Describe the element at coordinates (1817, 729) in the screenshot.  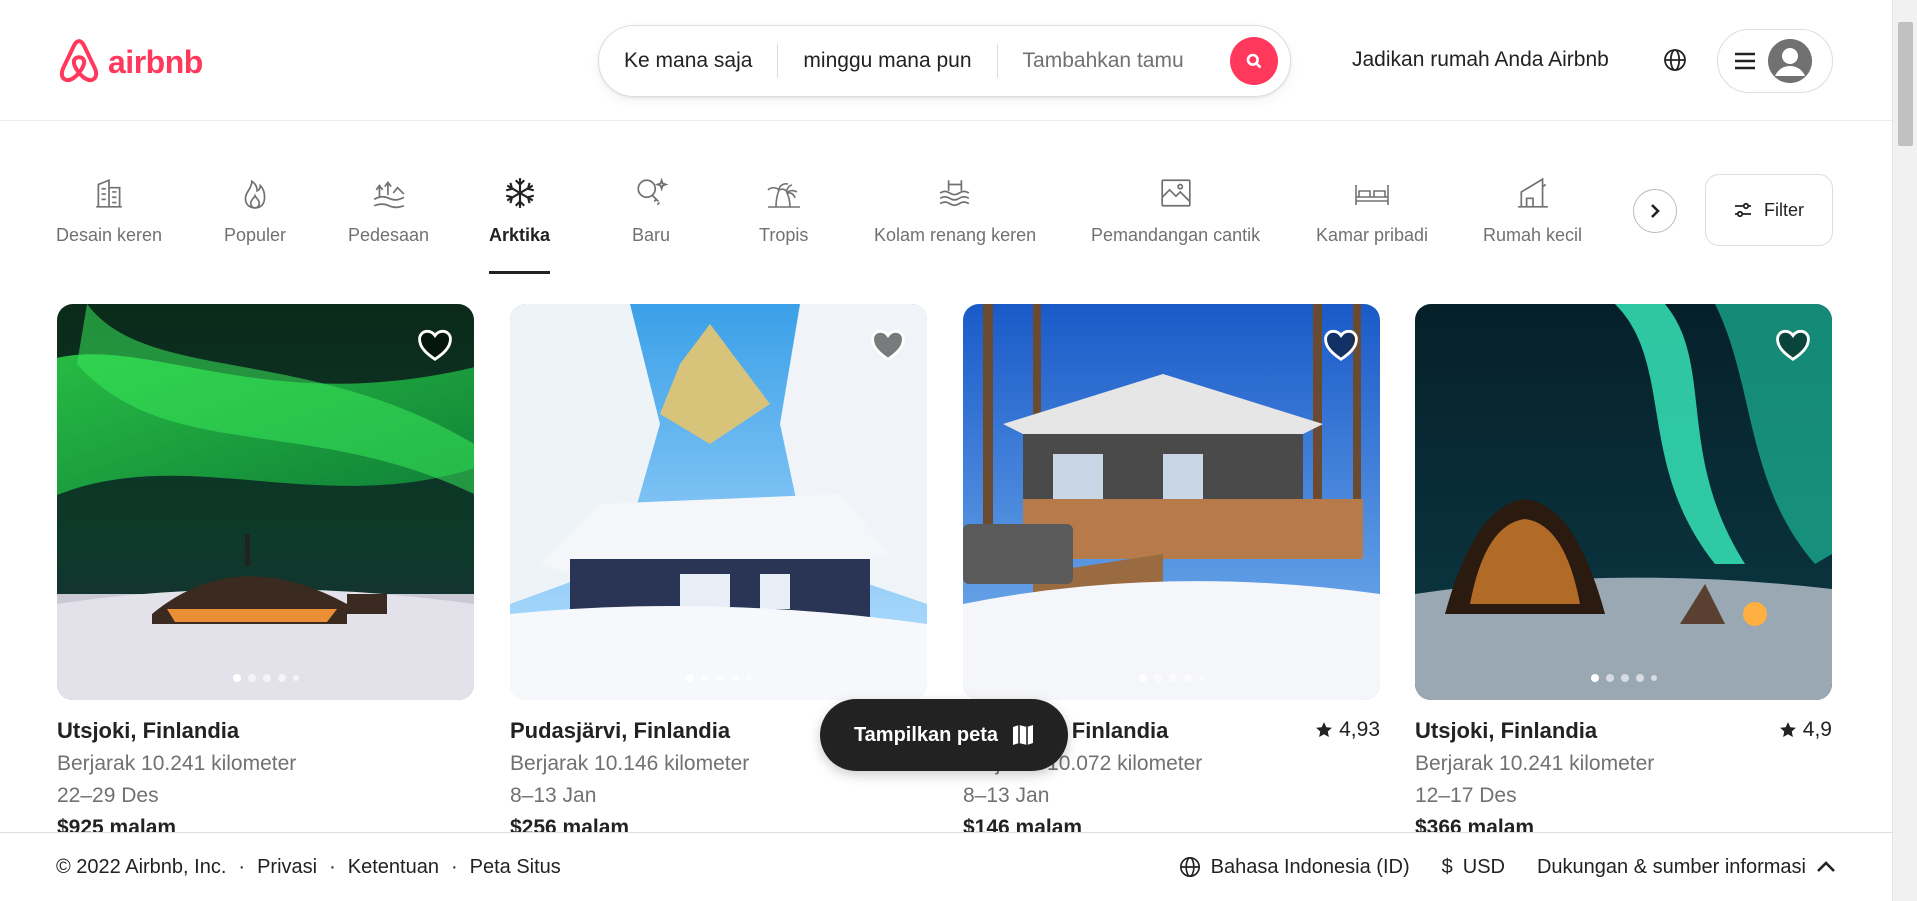
I see `rating-value: 4,9` at that location.